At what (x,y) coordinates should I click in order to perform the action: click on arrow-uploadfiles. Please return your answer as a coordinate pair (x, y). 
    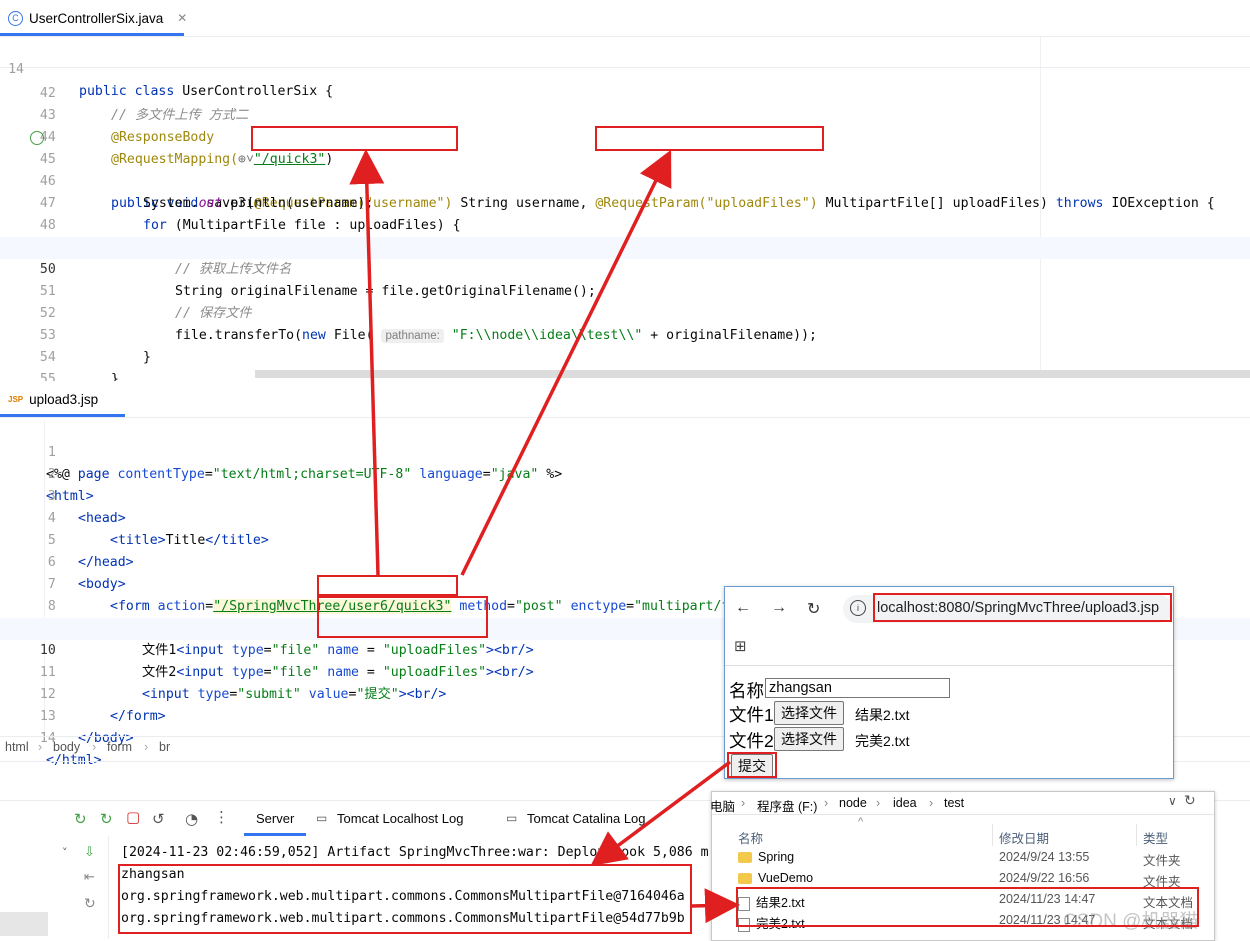
    Looking at the image, I should click on (566, 362).